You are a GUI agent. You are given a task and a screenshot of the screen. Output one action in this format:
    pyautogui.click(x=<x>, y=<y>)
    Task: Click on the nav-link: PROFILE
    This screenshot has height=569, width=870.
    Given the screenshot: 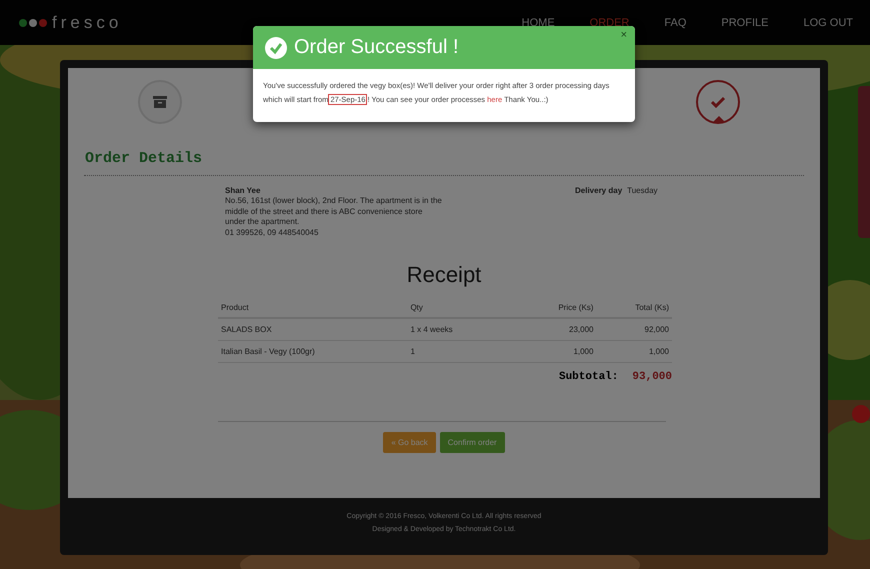 What is the action you would take?
    pyautogui.click(x=744, y=22)
    